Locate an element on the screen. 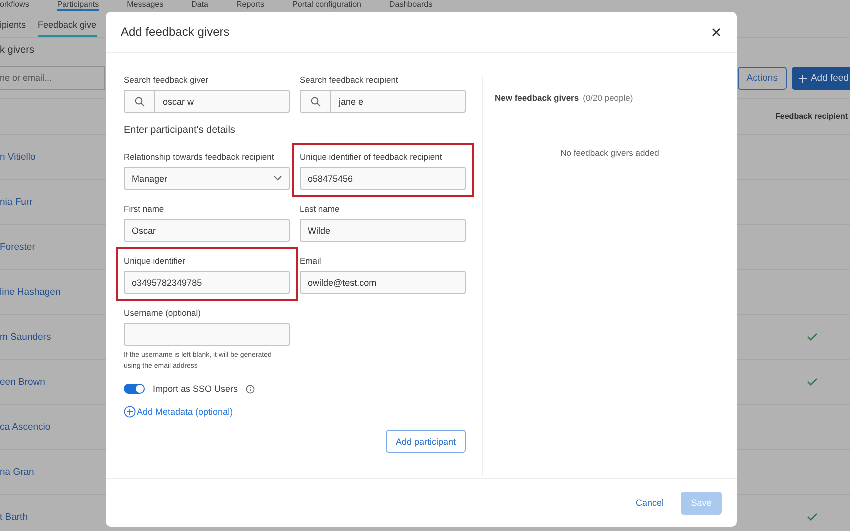  input-field: owilde@test.com is located at coordinates (383, 282).